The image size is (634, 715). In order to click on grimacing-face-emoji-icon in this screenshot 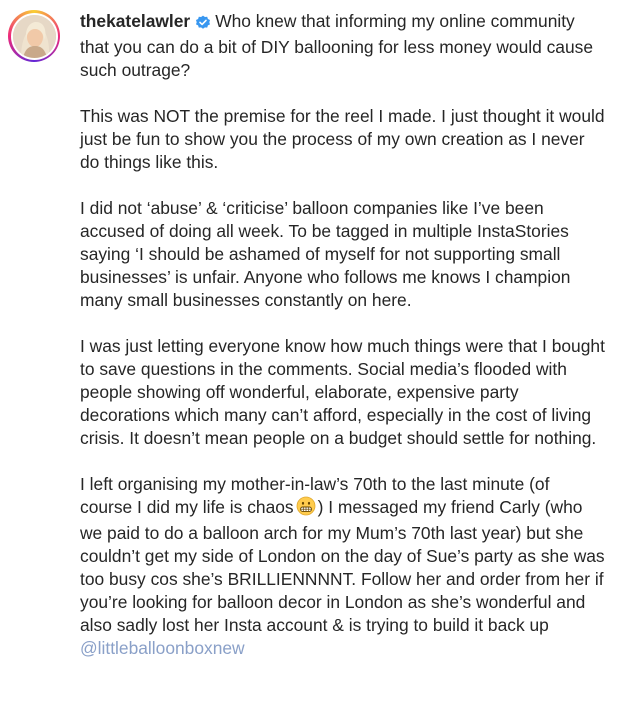, I will do `click(306, 509)`.